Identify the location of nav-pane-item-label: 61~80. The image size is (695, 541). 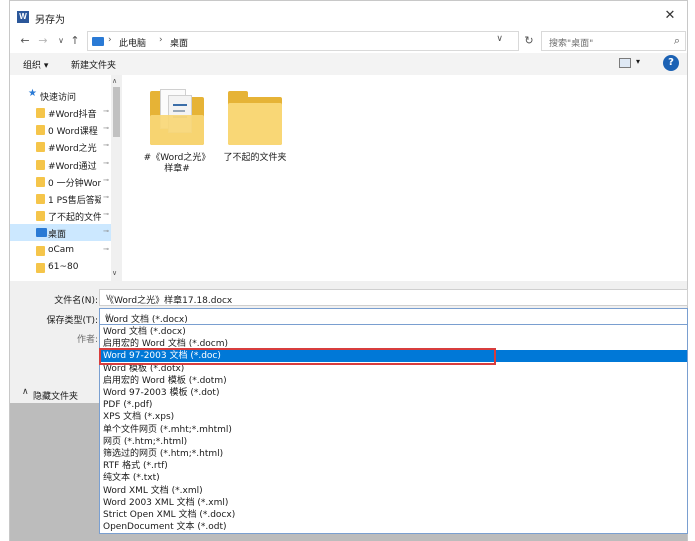
(63, 266).